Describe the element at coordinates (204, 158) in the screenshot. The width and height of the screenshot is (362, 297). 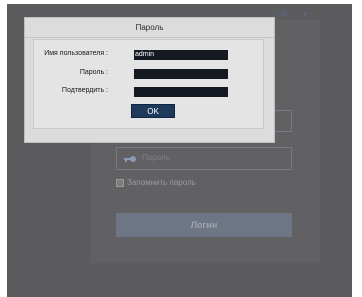
I see `password-field-background: Пароль` at that location.